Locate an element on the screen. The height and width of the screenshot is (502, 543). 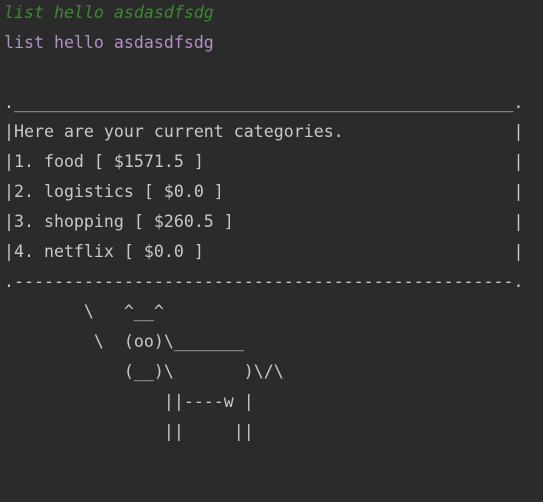
cow-art-line-2: \ (oo)\_______ is located at coordinates (124, 341).